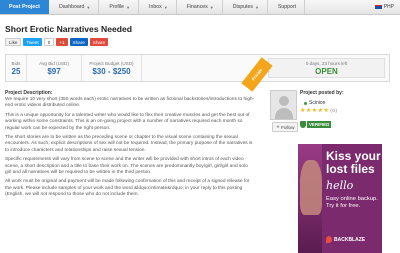 The height and width of the screenshot is (253, 400). What do you see at coordinates (319, 124) in the screenshot?
I see `verified-label: VERIFIED` at bounding box center [319, 124].